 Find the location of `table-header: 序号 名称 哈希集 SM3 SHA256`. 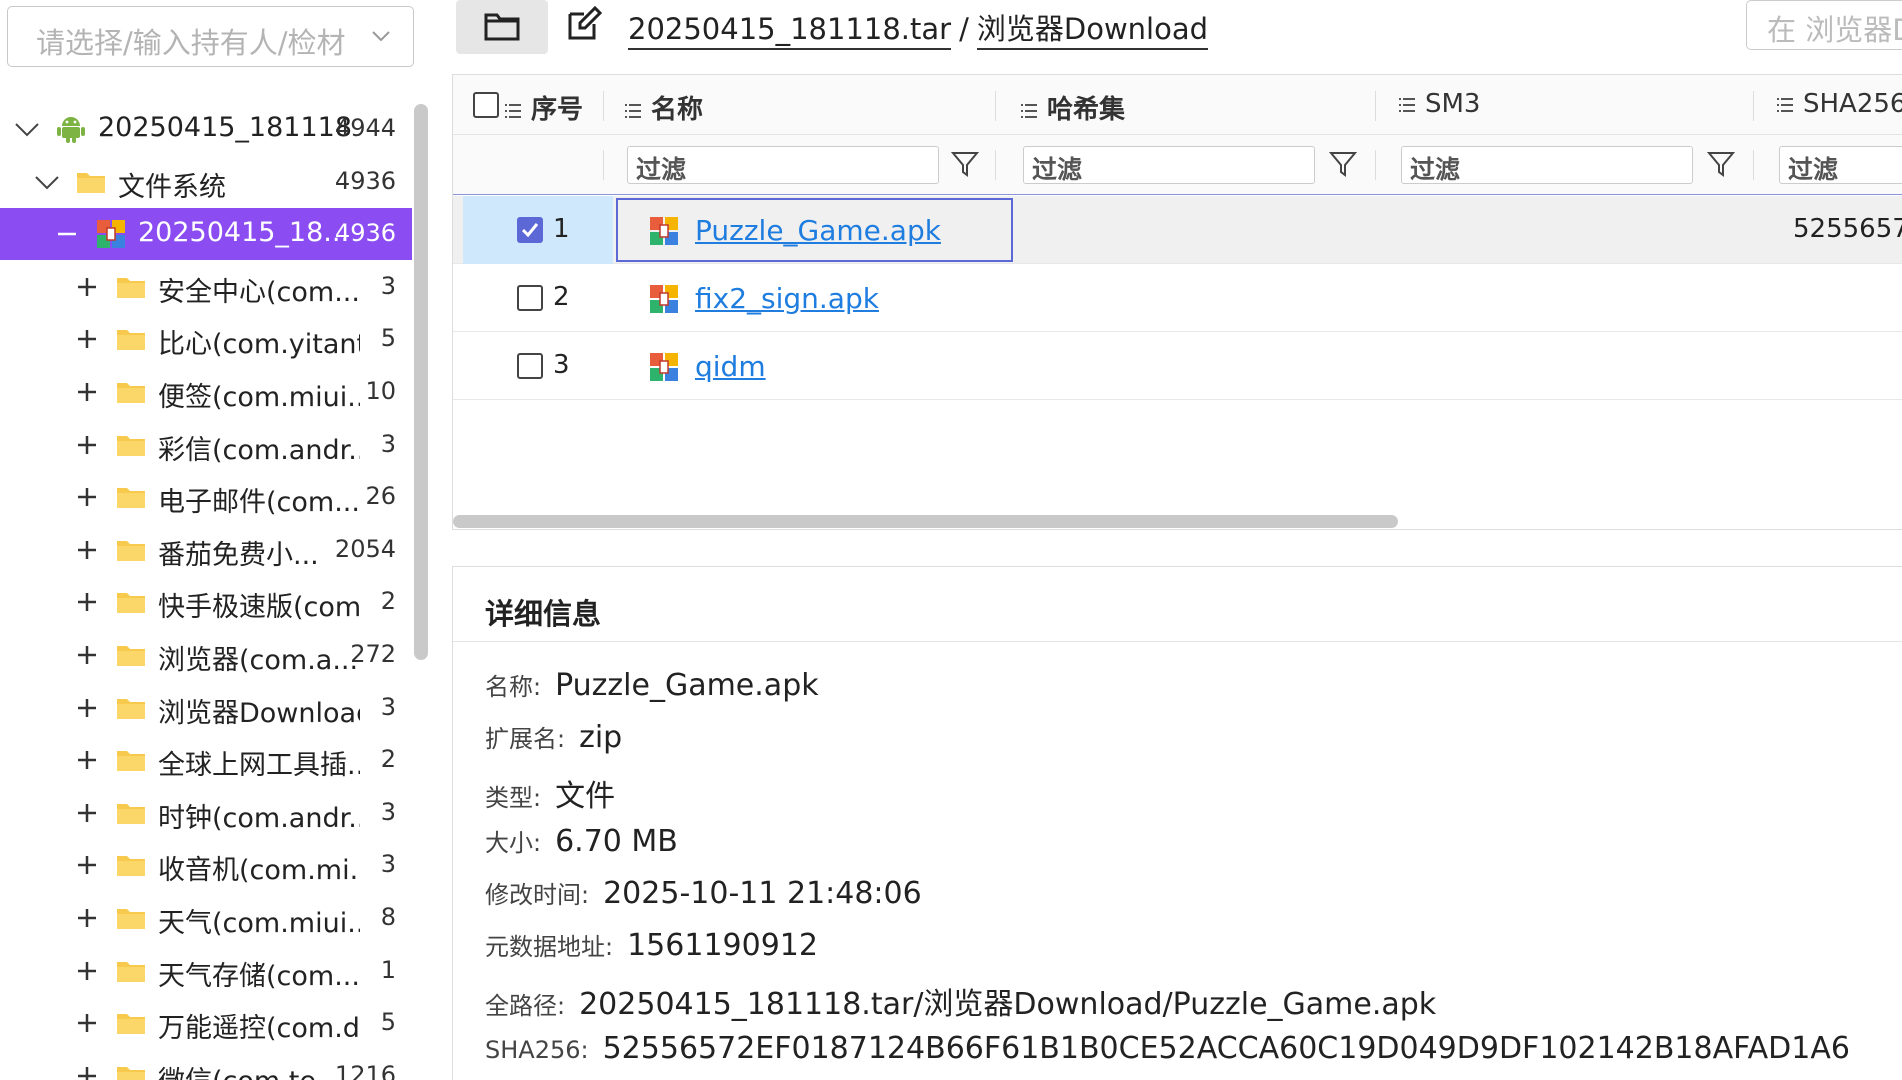

table-header: 序号 名称 哈希集 SM3 SHA256 is located at coordinates (1177, 105).